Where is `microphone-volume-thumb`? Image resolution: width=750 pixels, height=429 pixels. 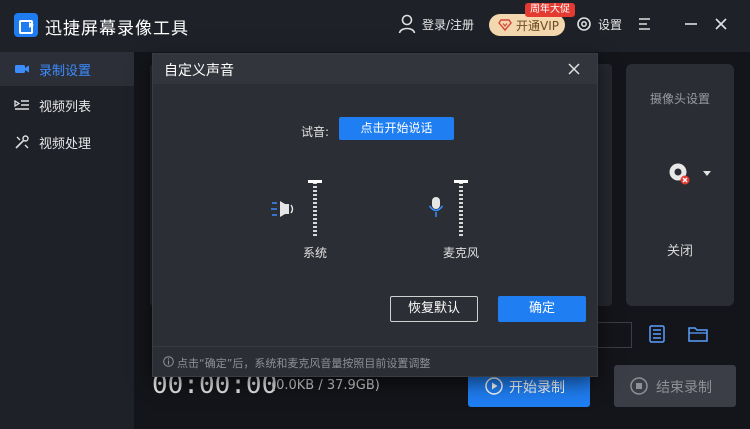
microphone-volume-thumb is located at coordinates (461, 181).